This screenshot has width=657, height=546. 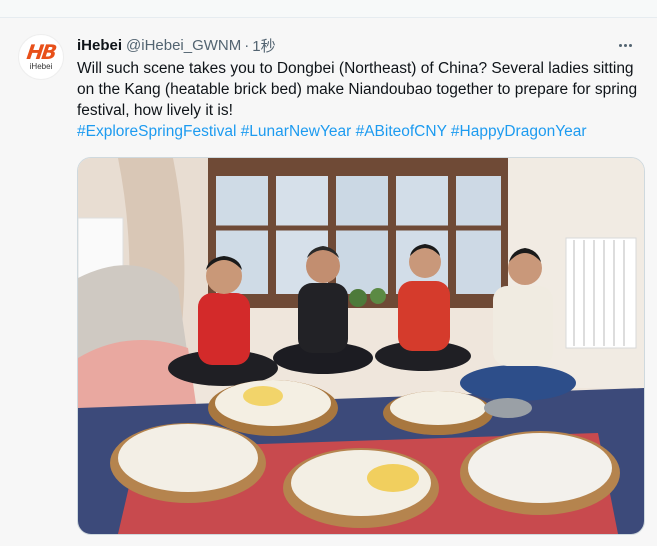 What do you see at coordinates (625, 45) in the screenshot?
I see `more-horizontal-icon` at bounding box center [625, 45].